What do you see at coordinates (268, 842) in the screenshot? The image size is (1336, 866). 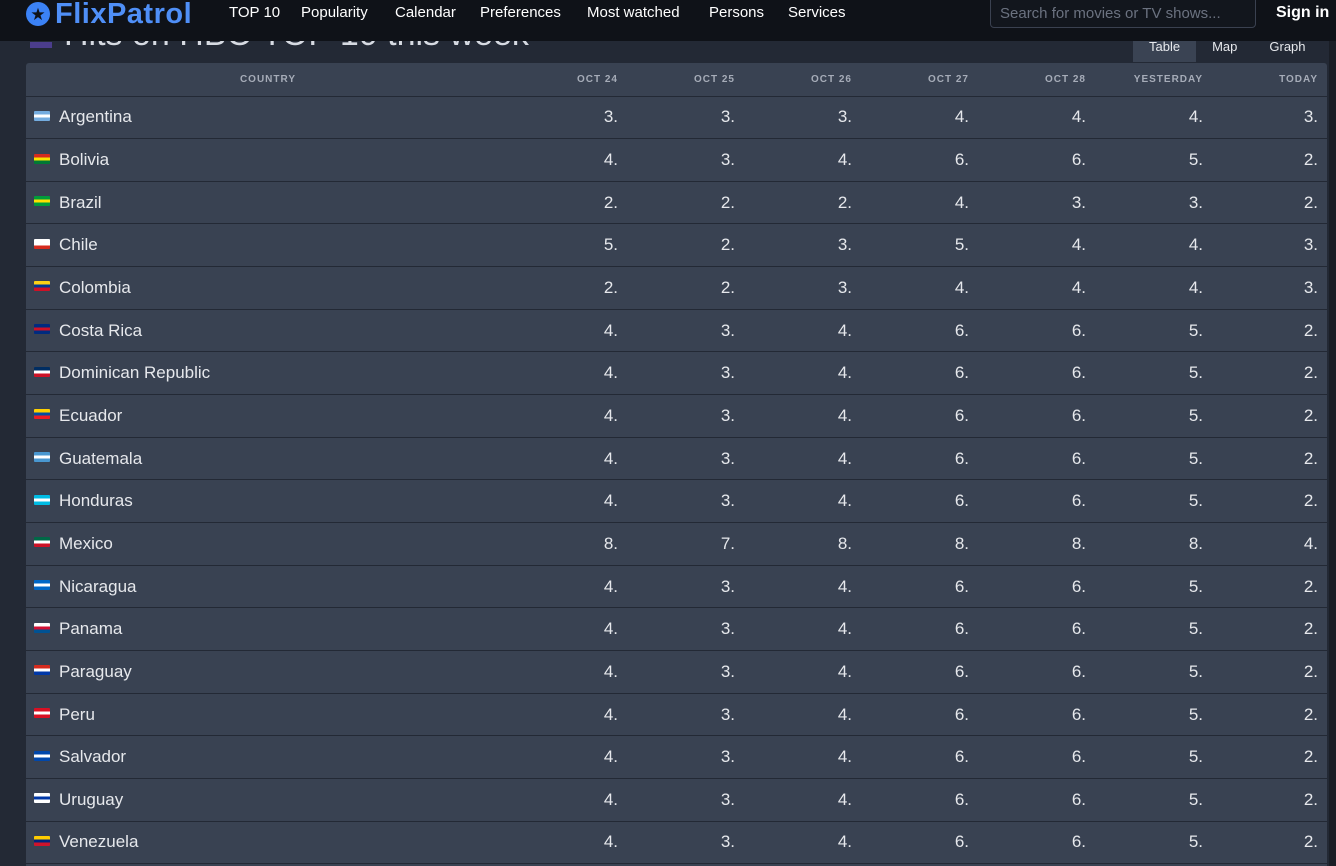 I see `country-cell: Venezuela` at bounding box center [268, 842].